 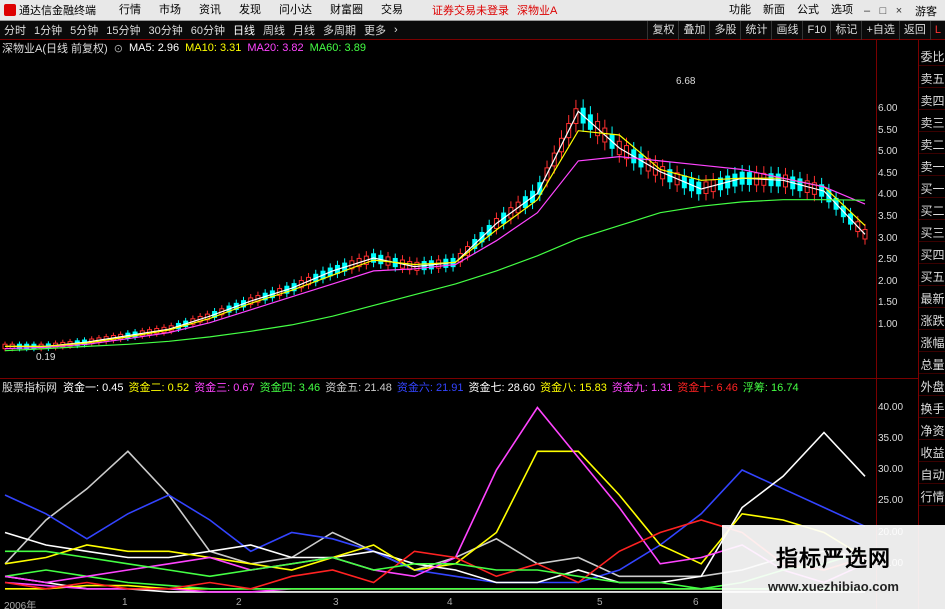 What do you see at coordinates (293, 48) in the screenshot?
I see `ma20-value: 3.82` at bounding box center [293, 48].